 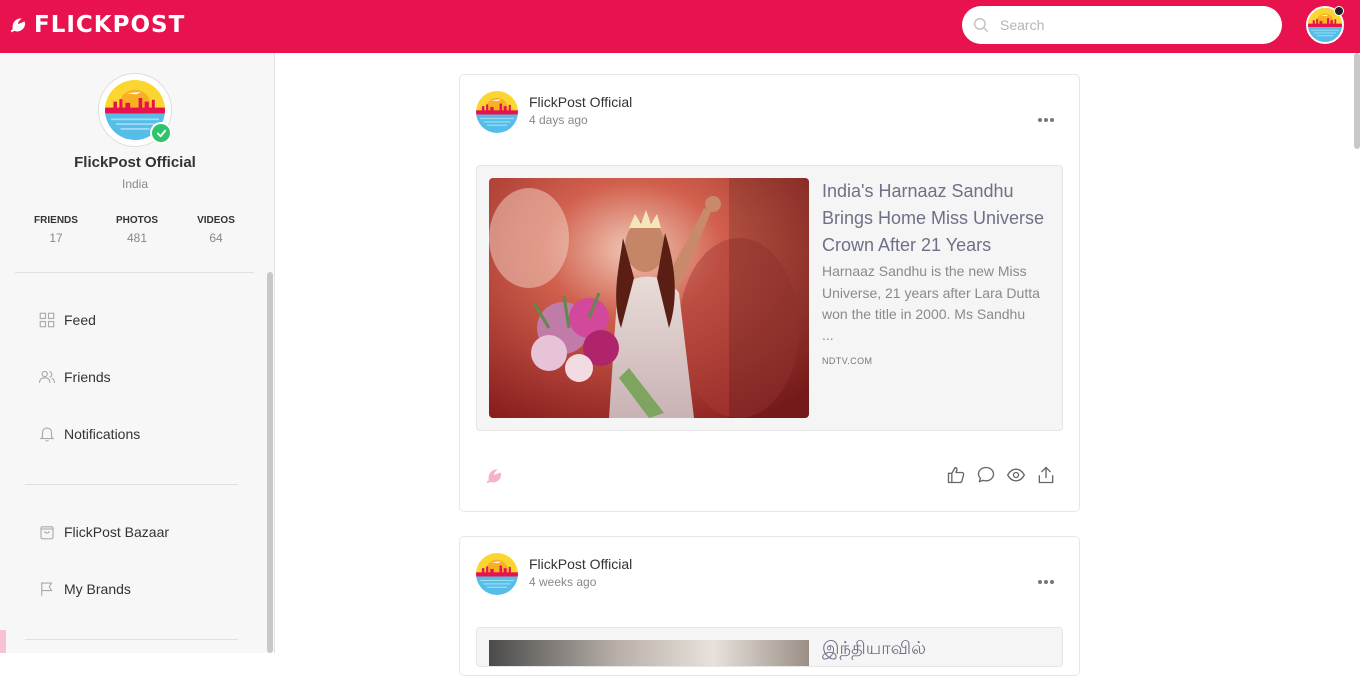 I want to click on sidebar-item-flickpost-bazaar: FlickPost Bazaar, so click(x=103, y=532).